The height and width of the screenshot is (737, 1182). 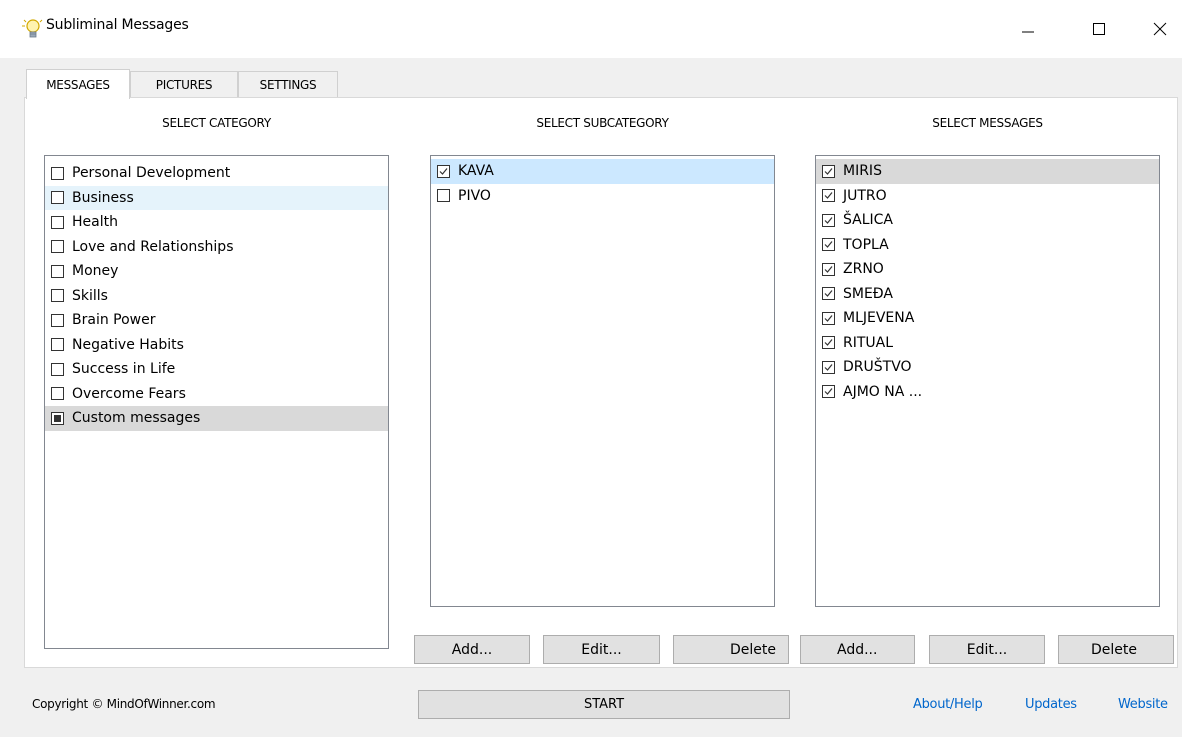 I want to click on maximize-button, so click(x=1099, y=29).